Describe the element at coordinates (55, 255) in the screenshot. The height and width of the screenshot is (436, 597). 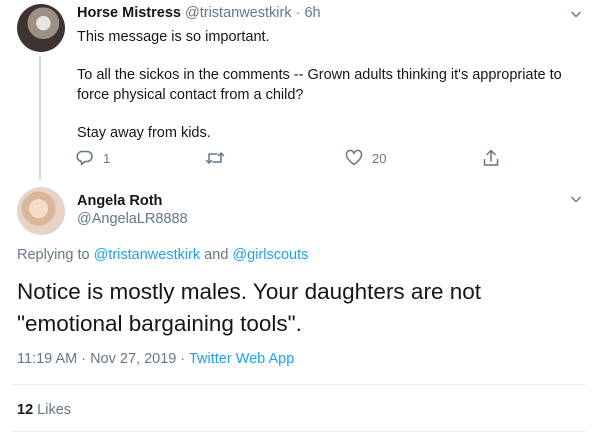
I see `replying-prefix: Replying to` at that location.